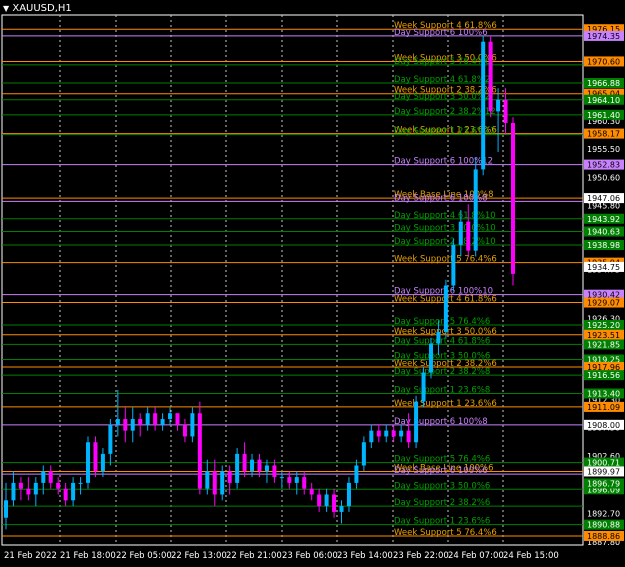  Describe the element at coordinates (441, 422) in the screenshot. I see `level-label: Day Support 6 100%8` at that location.